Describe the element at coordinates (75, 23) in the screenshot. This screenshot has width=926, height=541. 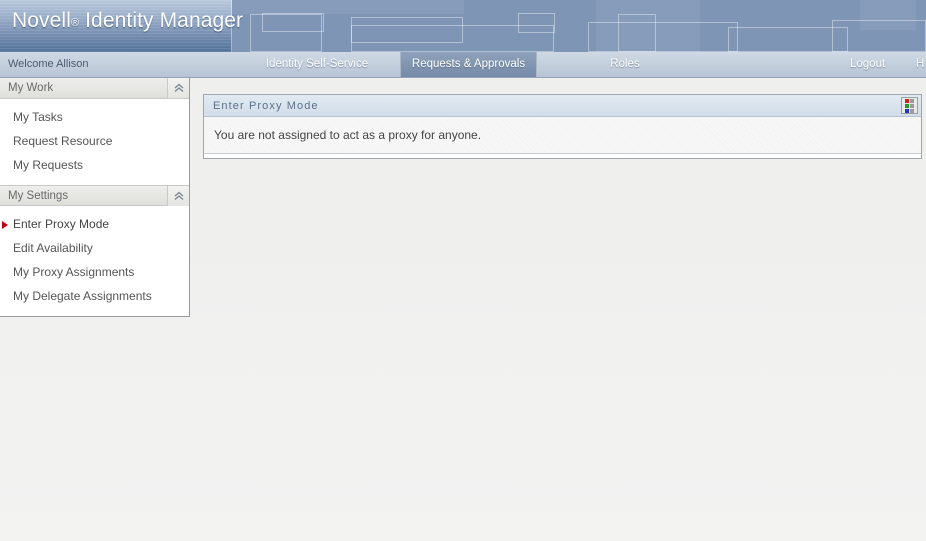
I see `registered-mark: ®` at that location.